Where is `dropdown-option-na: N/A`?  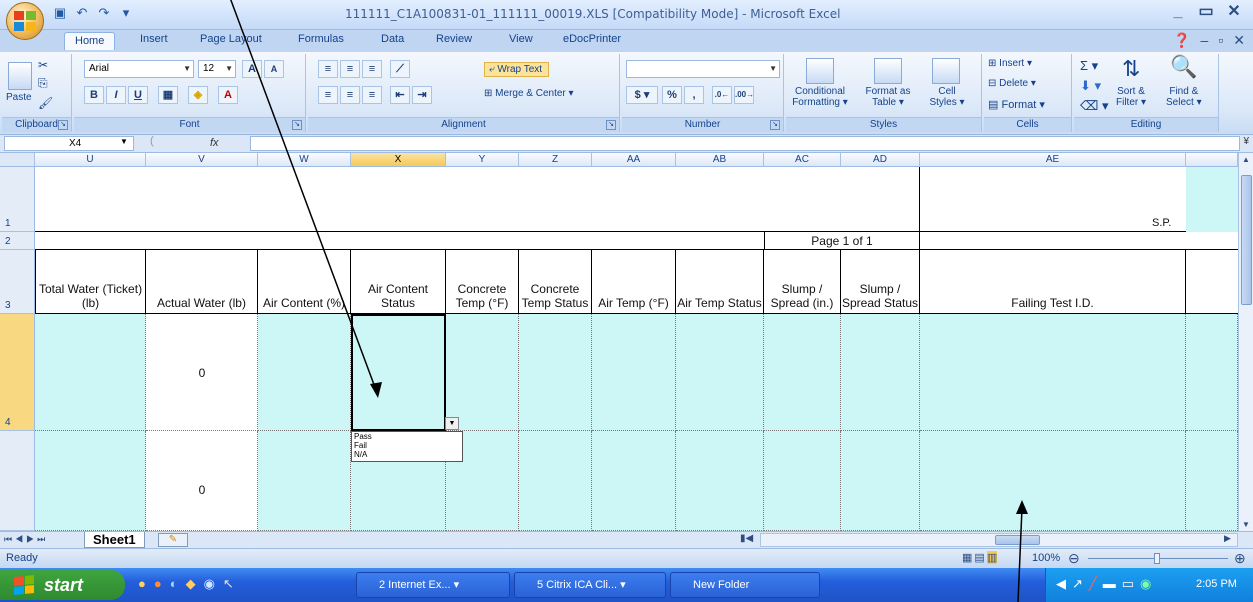 dropdown-option-na: N/A is located at coordinates (408, 454).